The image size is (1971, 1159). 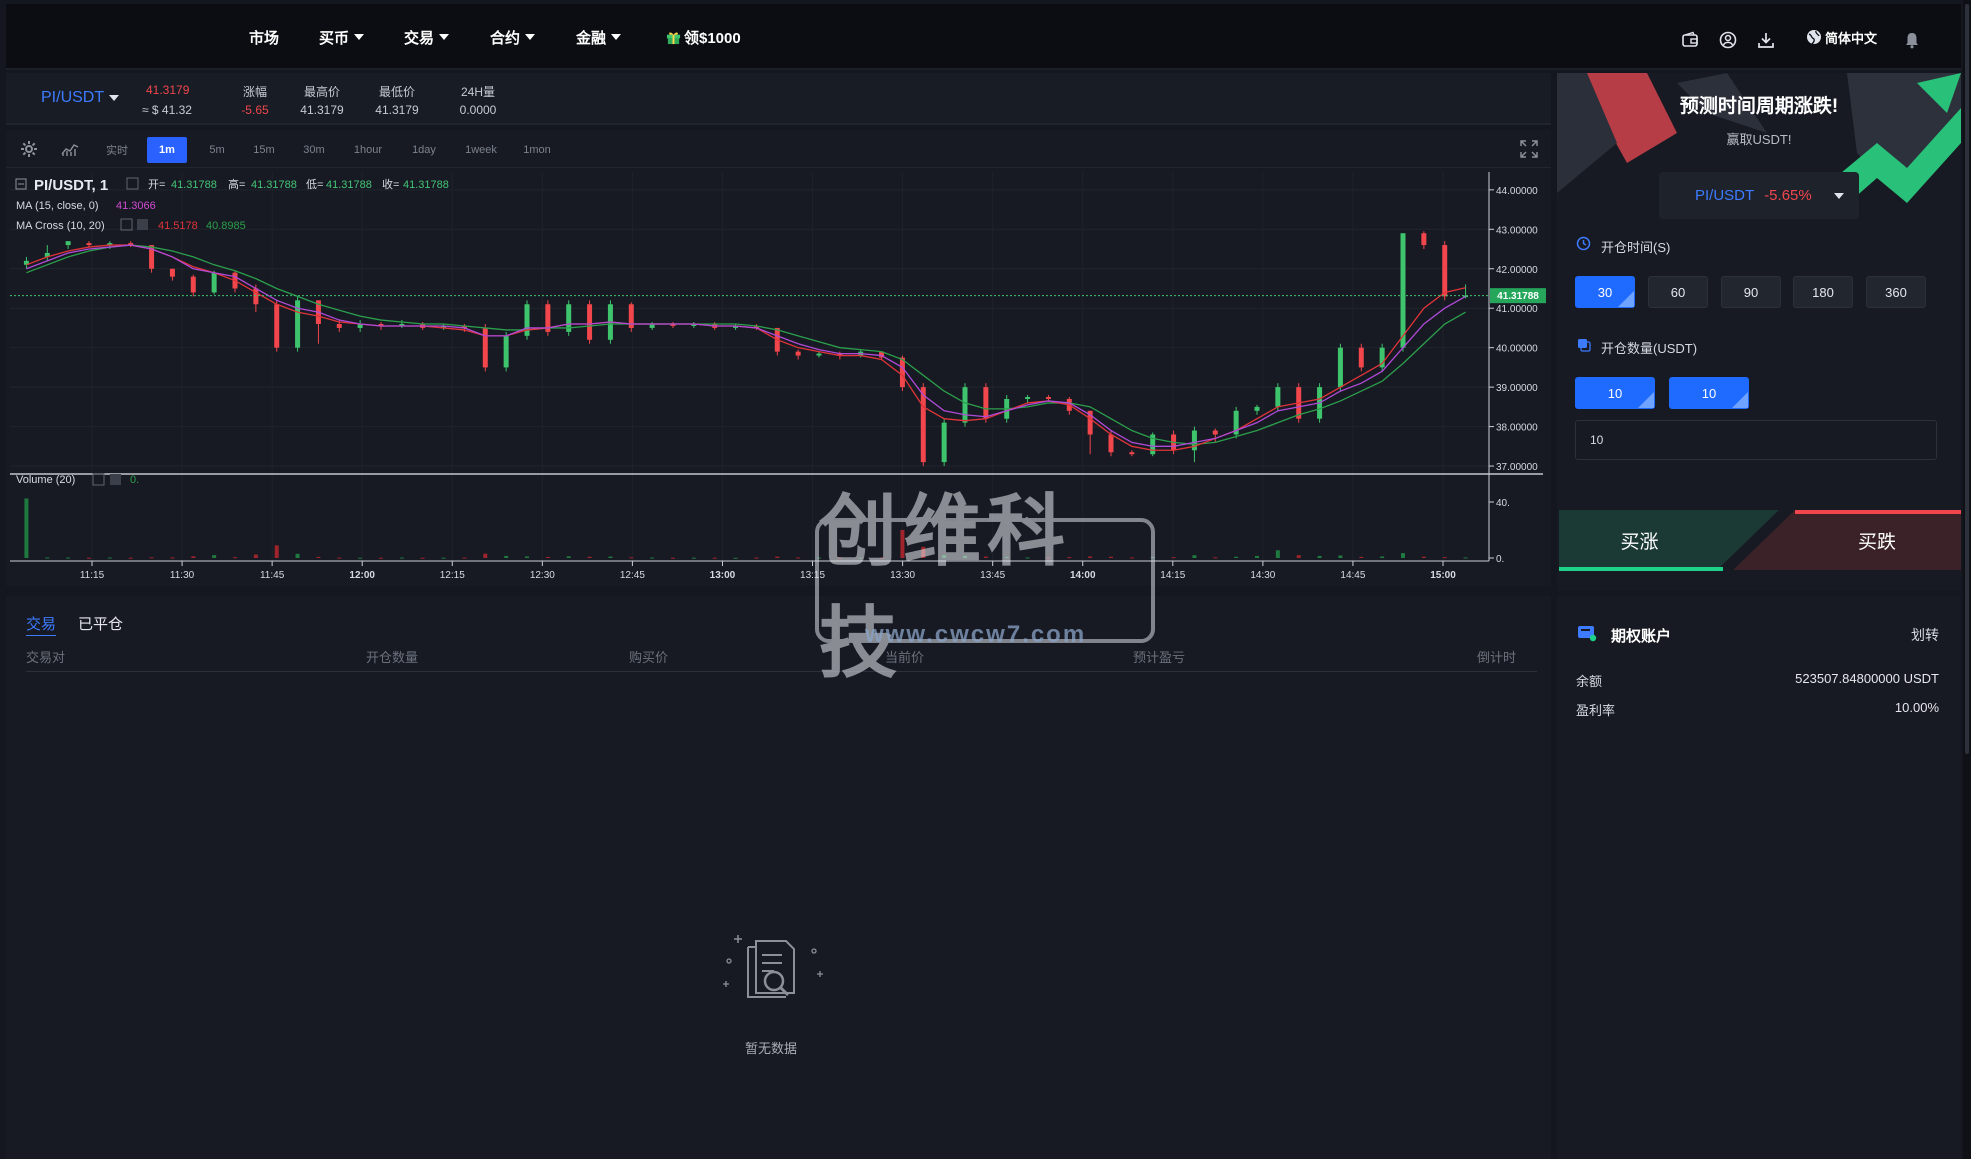 What do you see at coordinates (41, 624) in the screenshot?
I see `tab-trading: 交易` at bounding box center [41, 624].